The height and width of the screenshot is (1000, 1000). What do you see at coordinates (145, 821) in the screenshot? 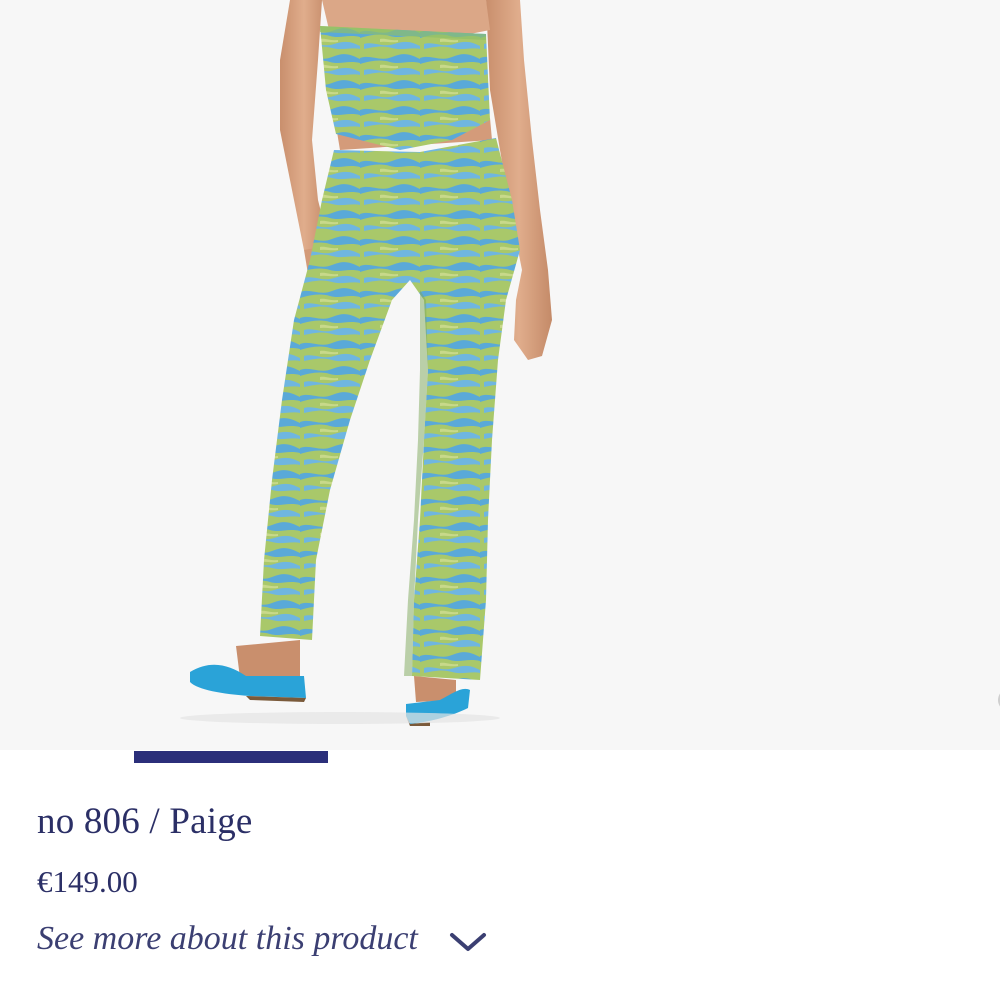
I see `product-title: no 806 / Paige` at bounding box center [145, 821].